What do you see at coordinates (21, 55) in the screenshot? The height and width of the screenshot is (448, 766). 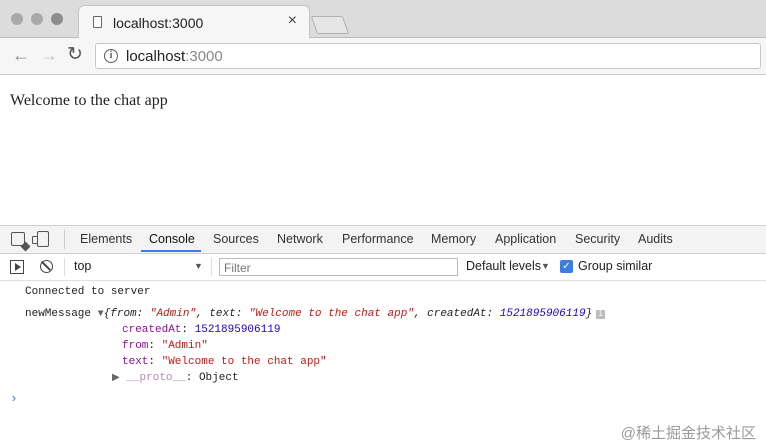 I see `back-arrow-icon: ←` at bounding box center [21, 55].